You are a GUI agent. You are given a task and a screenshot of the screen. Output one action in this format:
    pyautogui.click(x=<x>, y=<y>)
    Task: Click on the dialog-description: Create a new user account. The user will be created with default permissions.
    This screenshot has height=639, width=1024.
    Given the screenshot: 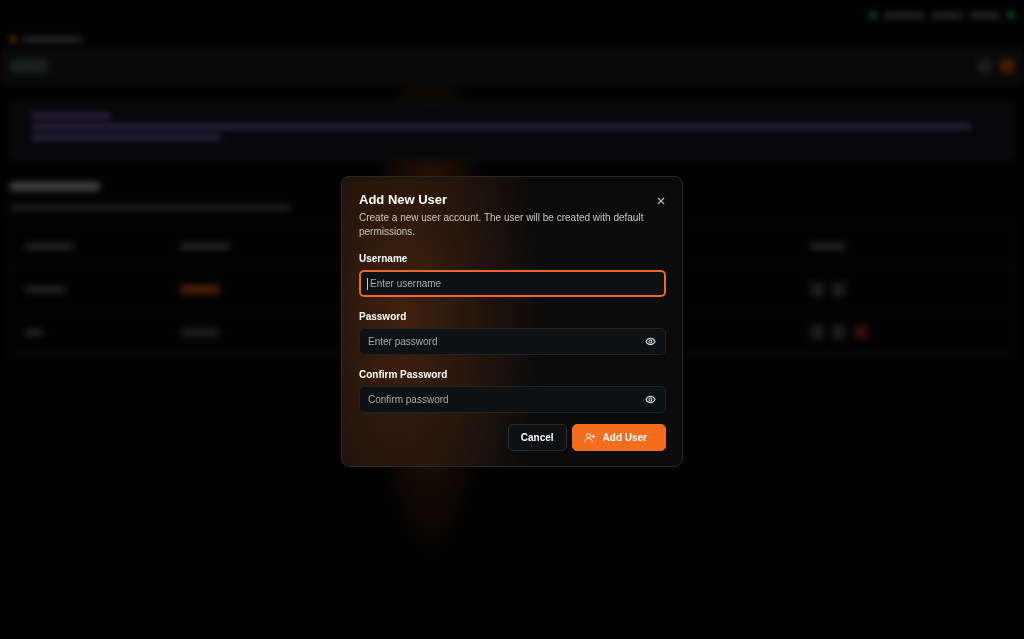 What is the action you would take?
    pyautogui.click(x=502, y=225)
    